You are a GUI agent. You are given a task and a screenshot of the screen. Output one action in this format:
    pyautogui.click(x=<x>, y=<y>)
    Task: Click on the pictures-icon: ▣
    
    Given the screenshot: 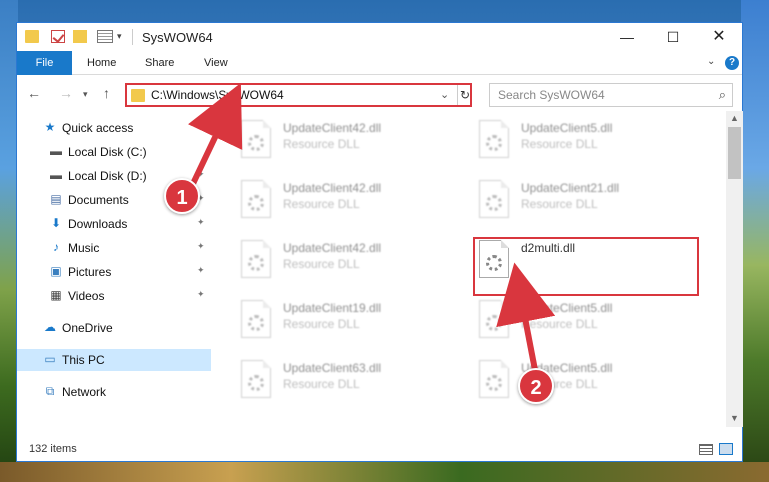 What is the action you would take?
    pyautogui.click(x=56, y=271)
    